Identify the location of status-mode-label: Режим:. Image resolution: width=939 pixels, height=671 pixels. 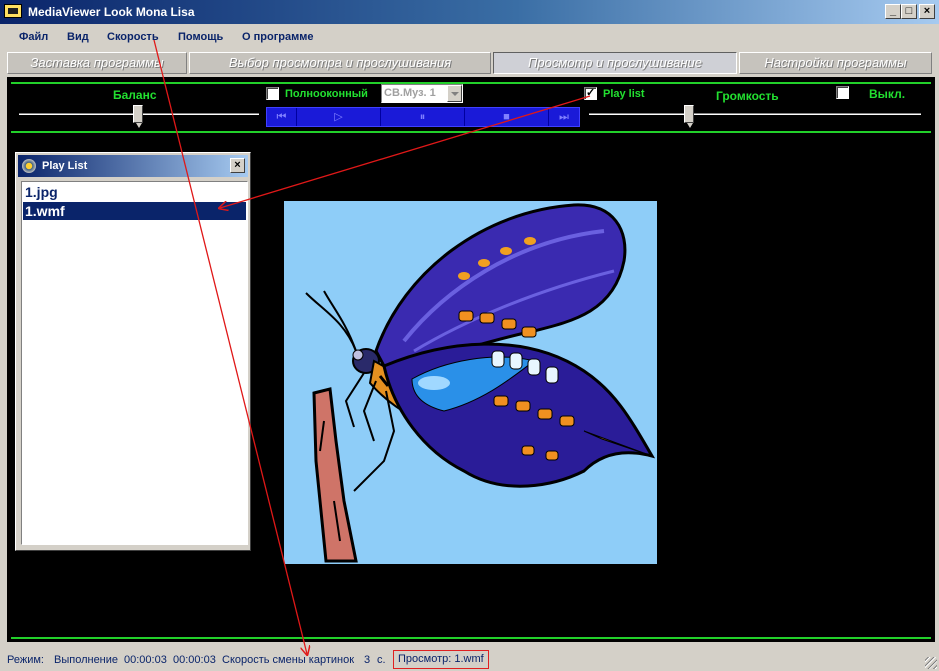
(25, 660).